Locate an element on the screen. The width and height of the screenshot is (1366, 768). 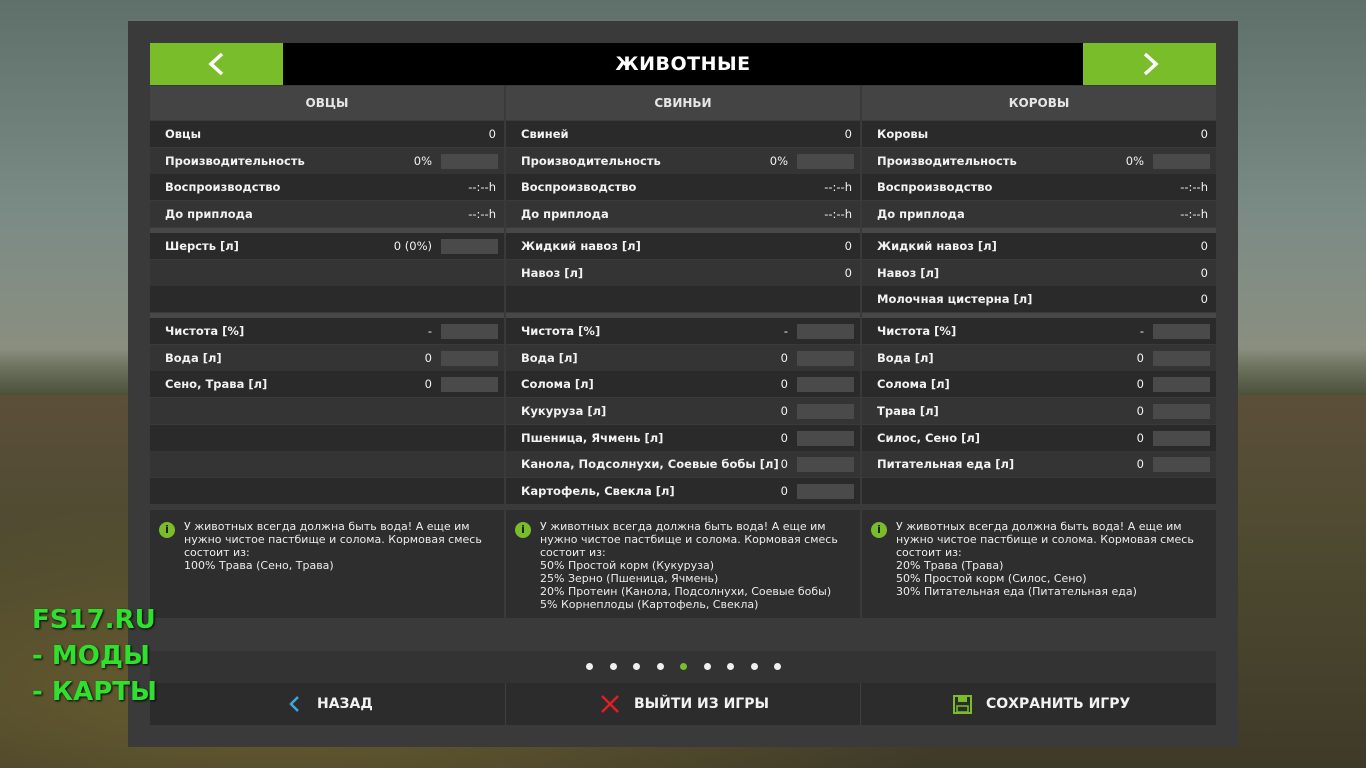
page-title: ЖИВОТНЫЕ is located at coordinates (683, 64).